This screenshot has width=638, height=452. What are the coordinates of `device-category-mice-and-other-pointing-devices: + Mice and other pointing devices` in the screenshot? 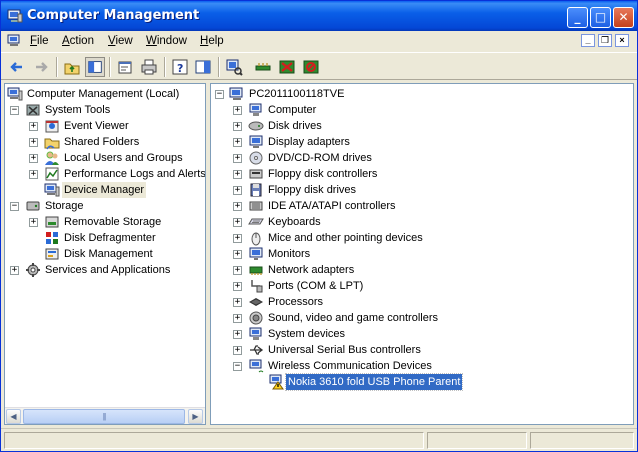 It's located at (421, 238).